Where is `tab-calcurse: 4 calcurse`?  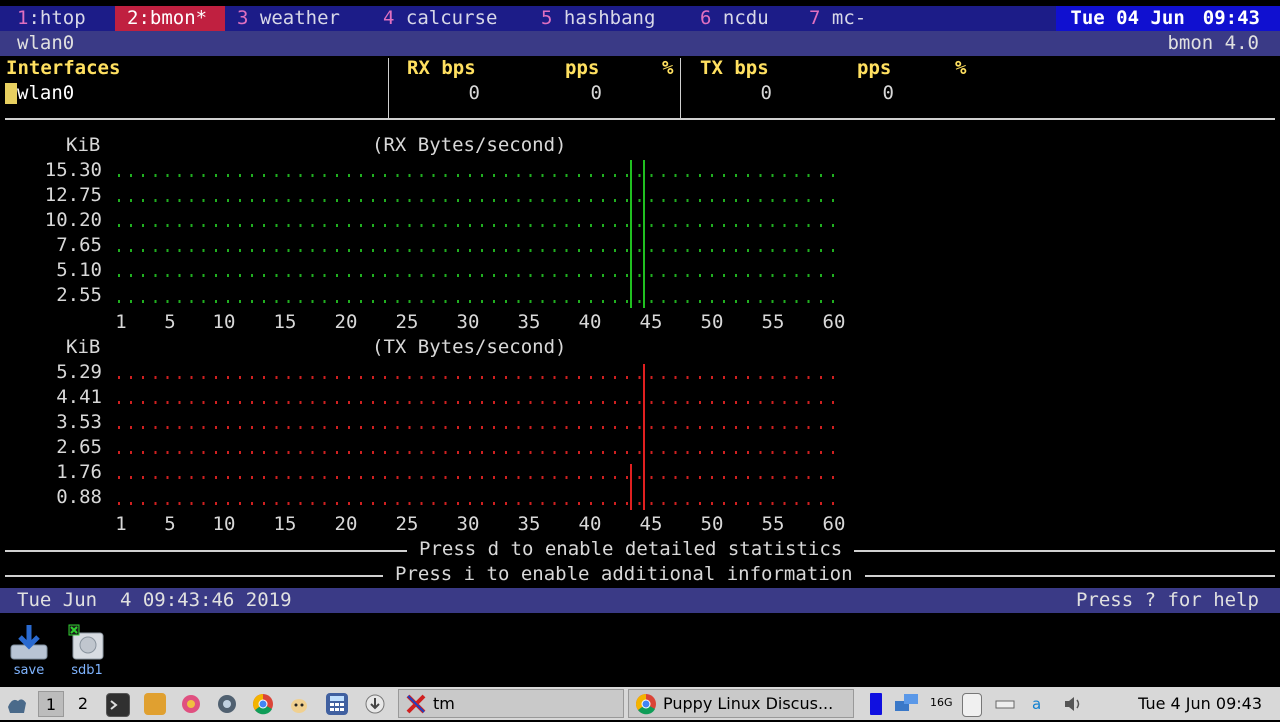
tab-calcurse: 4 calcurse is located at coordinates (440, 18).